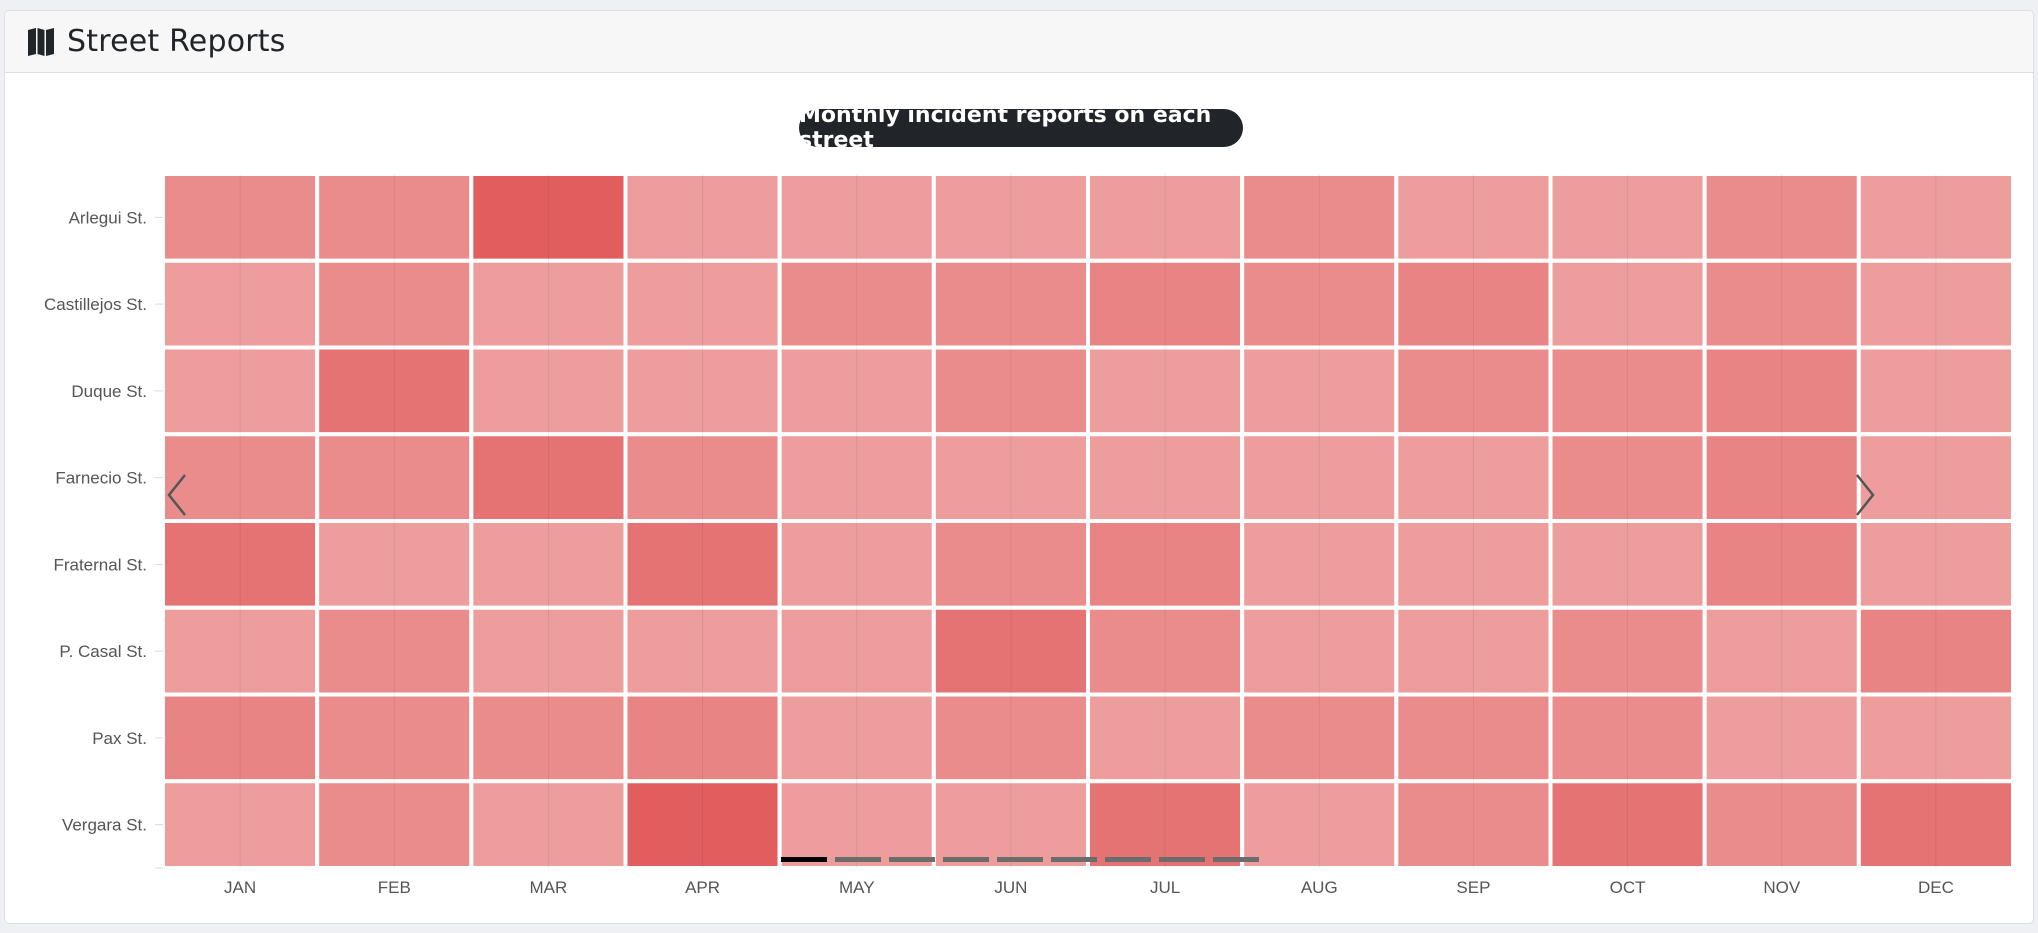  Describe the element at coordinates (1021, 128) in the screenshot. I see `chart-title: Monthly incident reports on each street` at that location.